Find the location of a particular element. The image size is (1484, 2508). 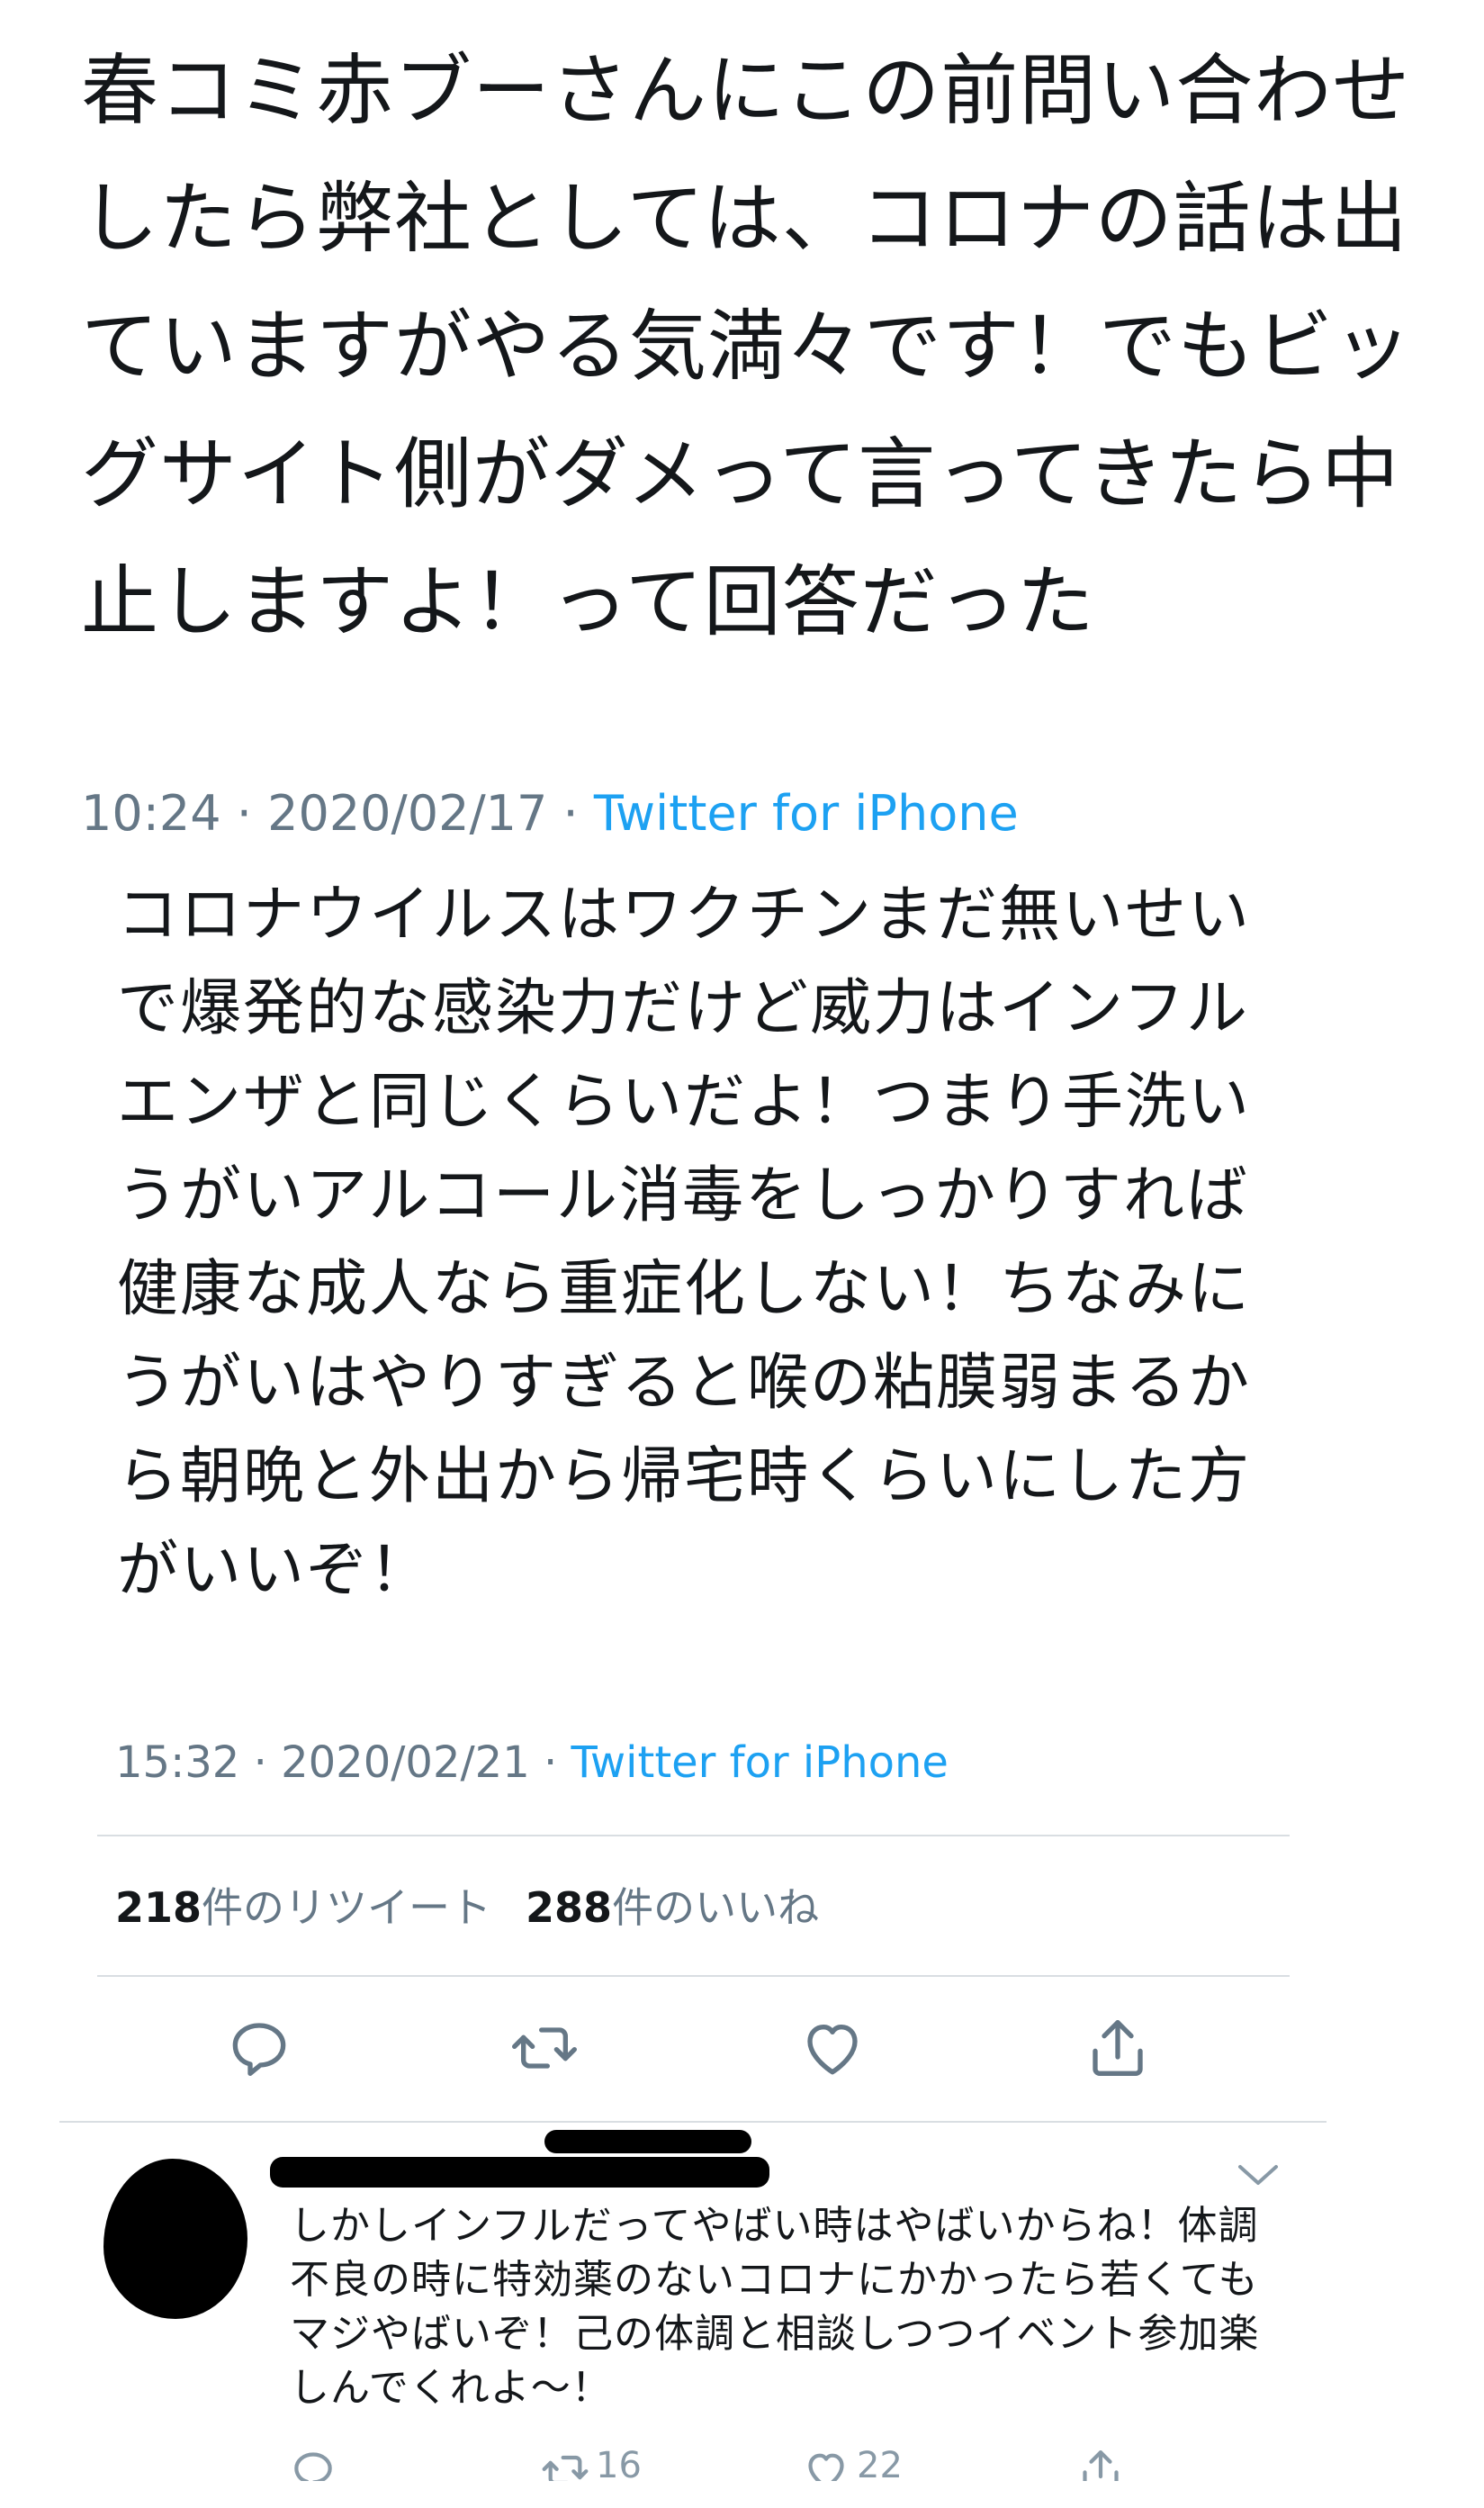

retweet-count: 218 is located at coordinates (158, 1907).